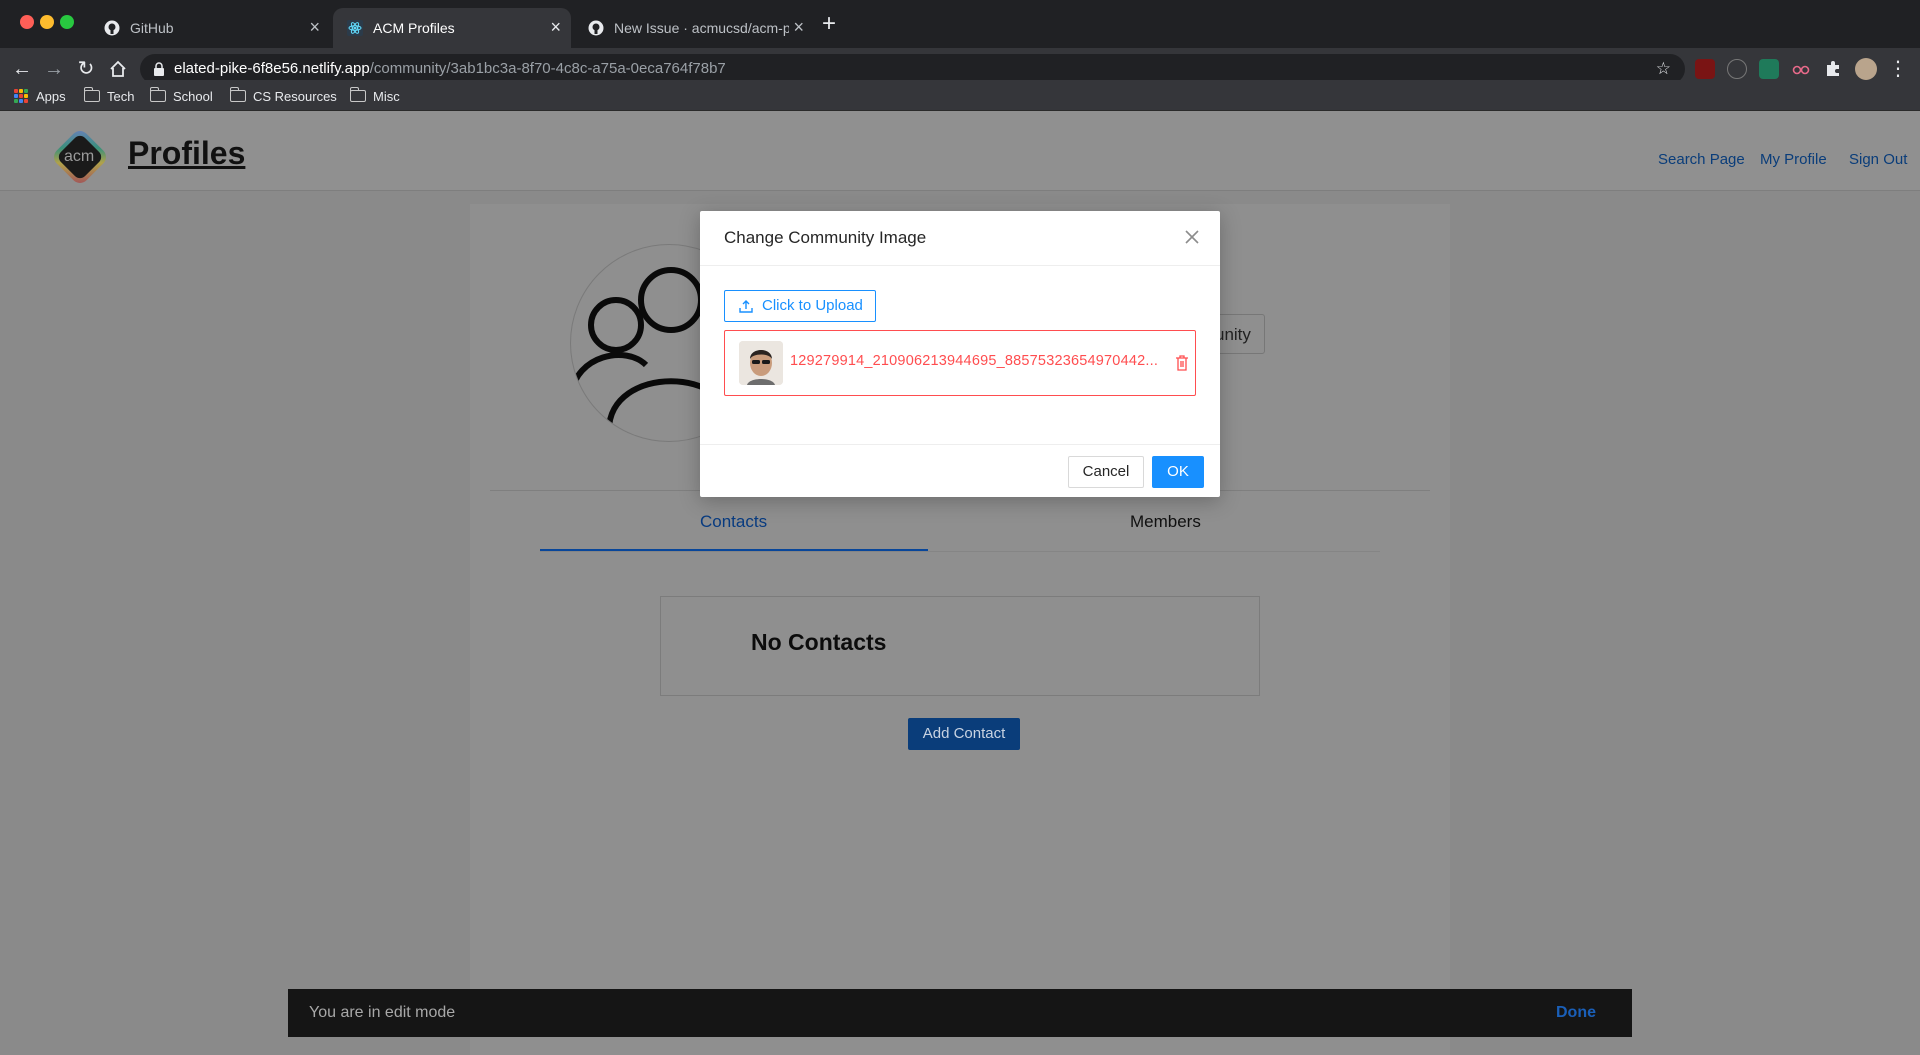 Image resolution: width=1920 pixels, height=1055 pixels. I want to click on minimize-window-button, so click(47, 22).